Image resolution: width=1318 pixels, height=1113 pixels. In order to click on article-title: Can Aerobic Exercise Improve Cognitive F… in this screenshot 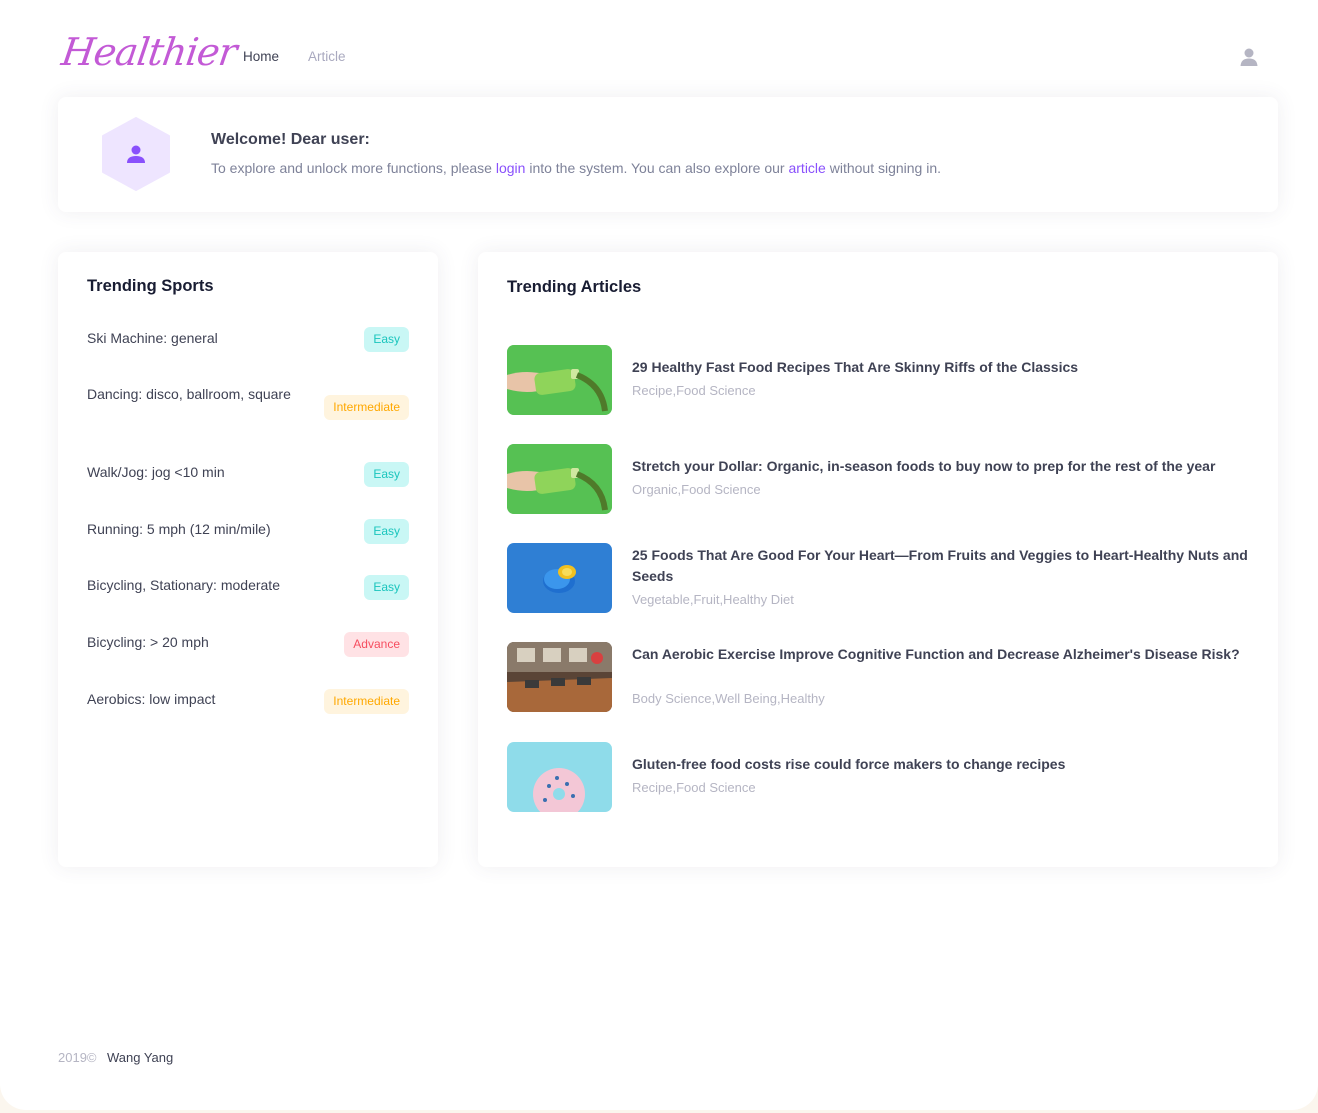, I will do `click(944, 654)`.